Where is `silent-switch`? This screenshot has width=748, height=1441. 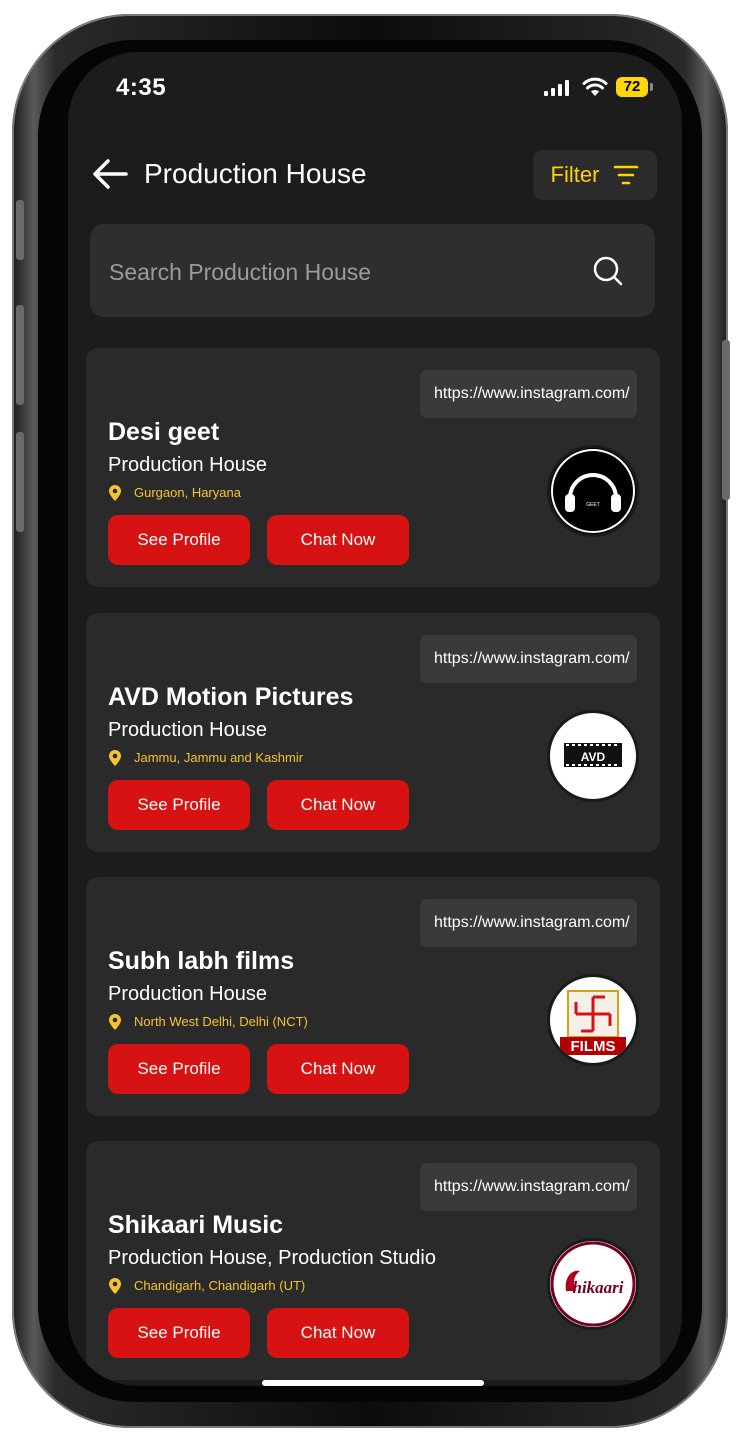 silent-switch is located at coordinates (20, 230).